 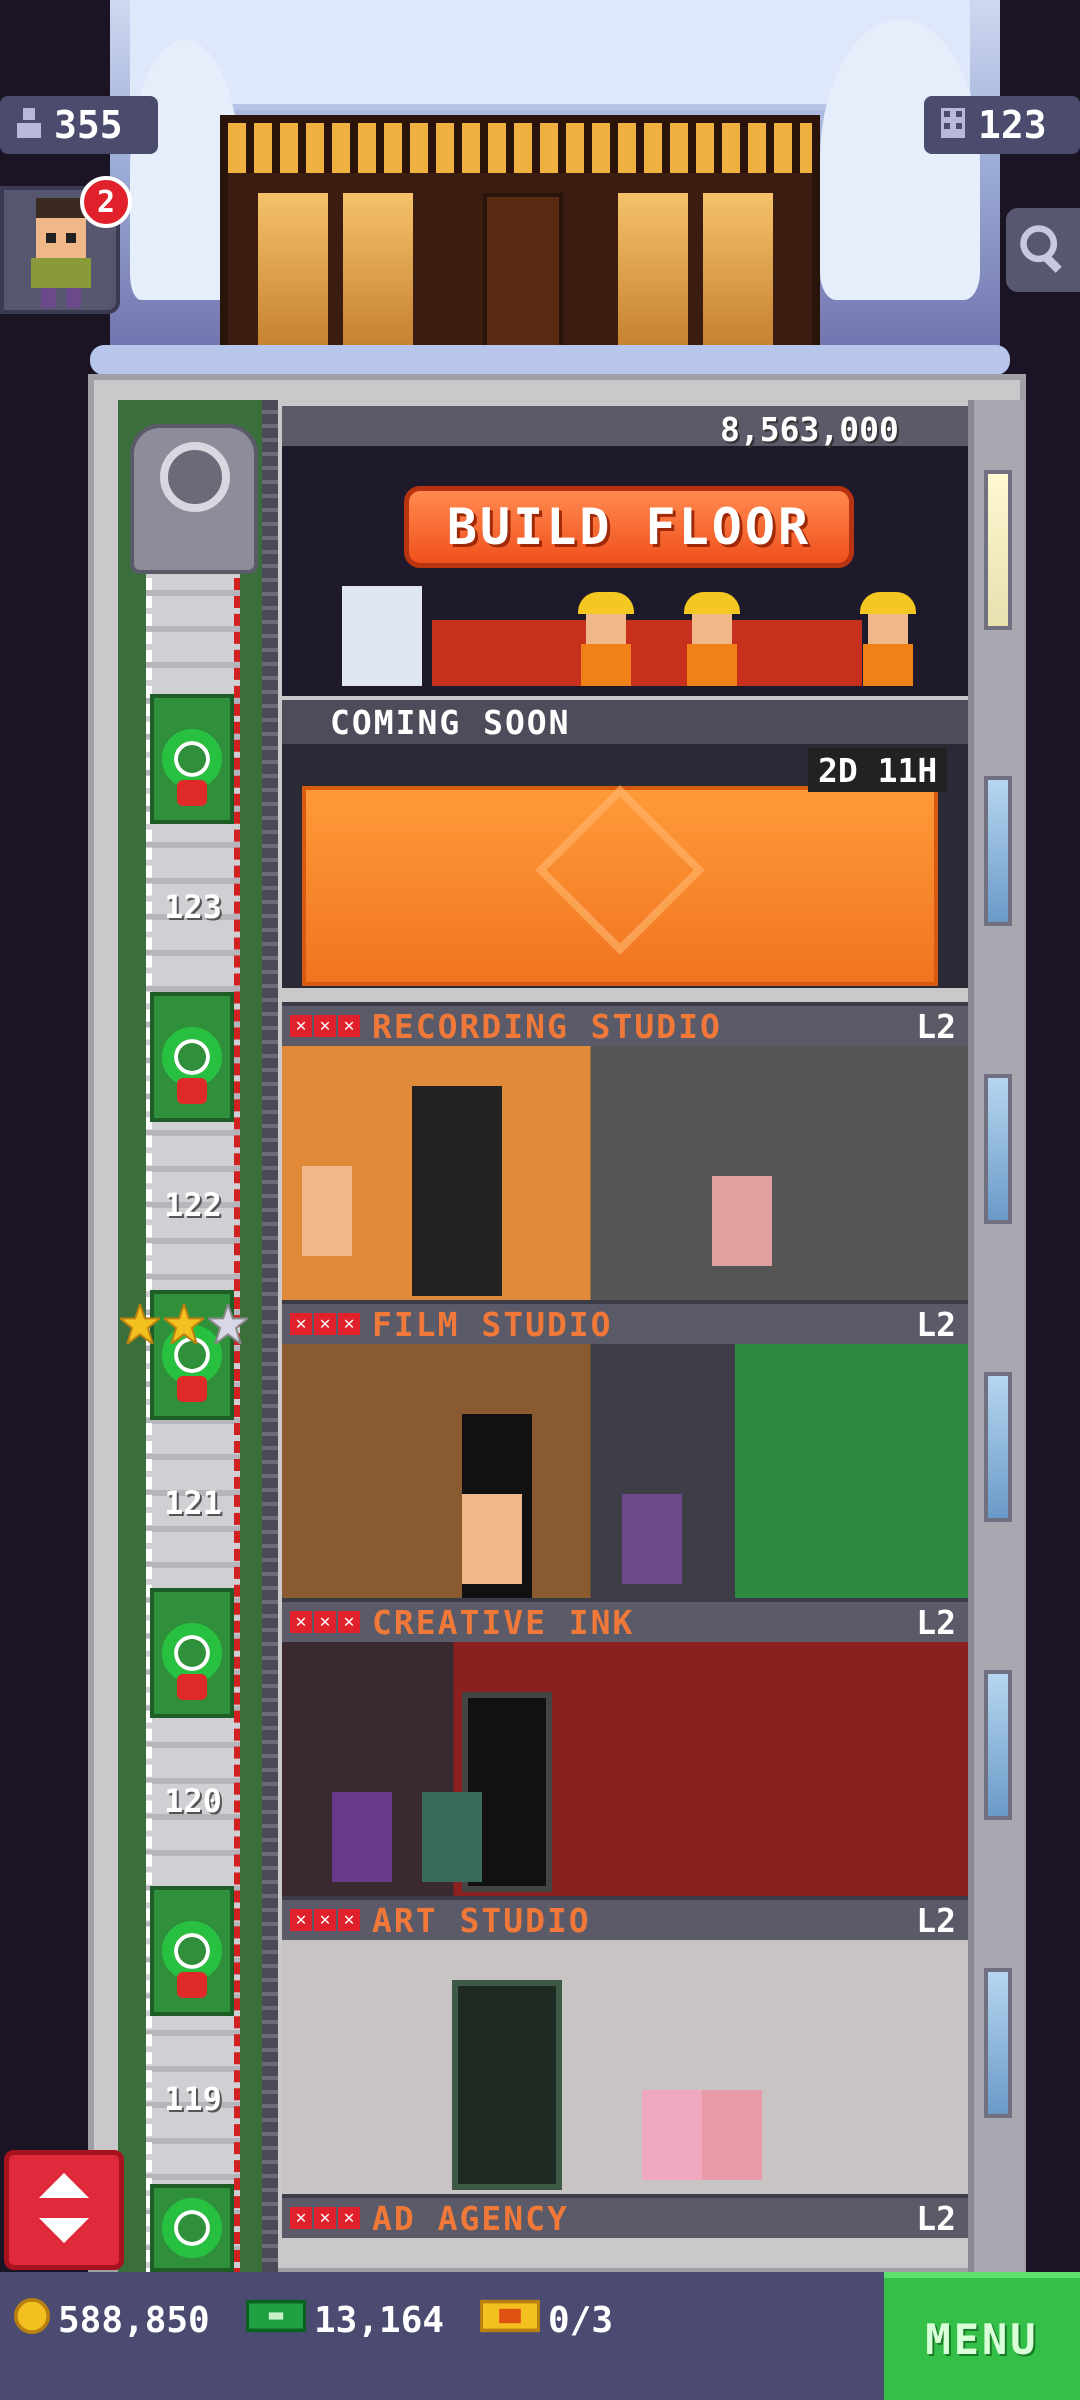 I want to click on shaft-divider, so click(x=270, y=1340).